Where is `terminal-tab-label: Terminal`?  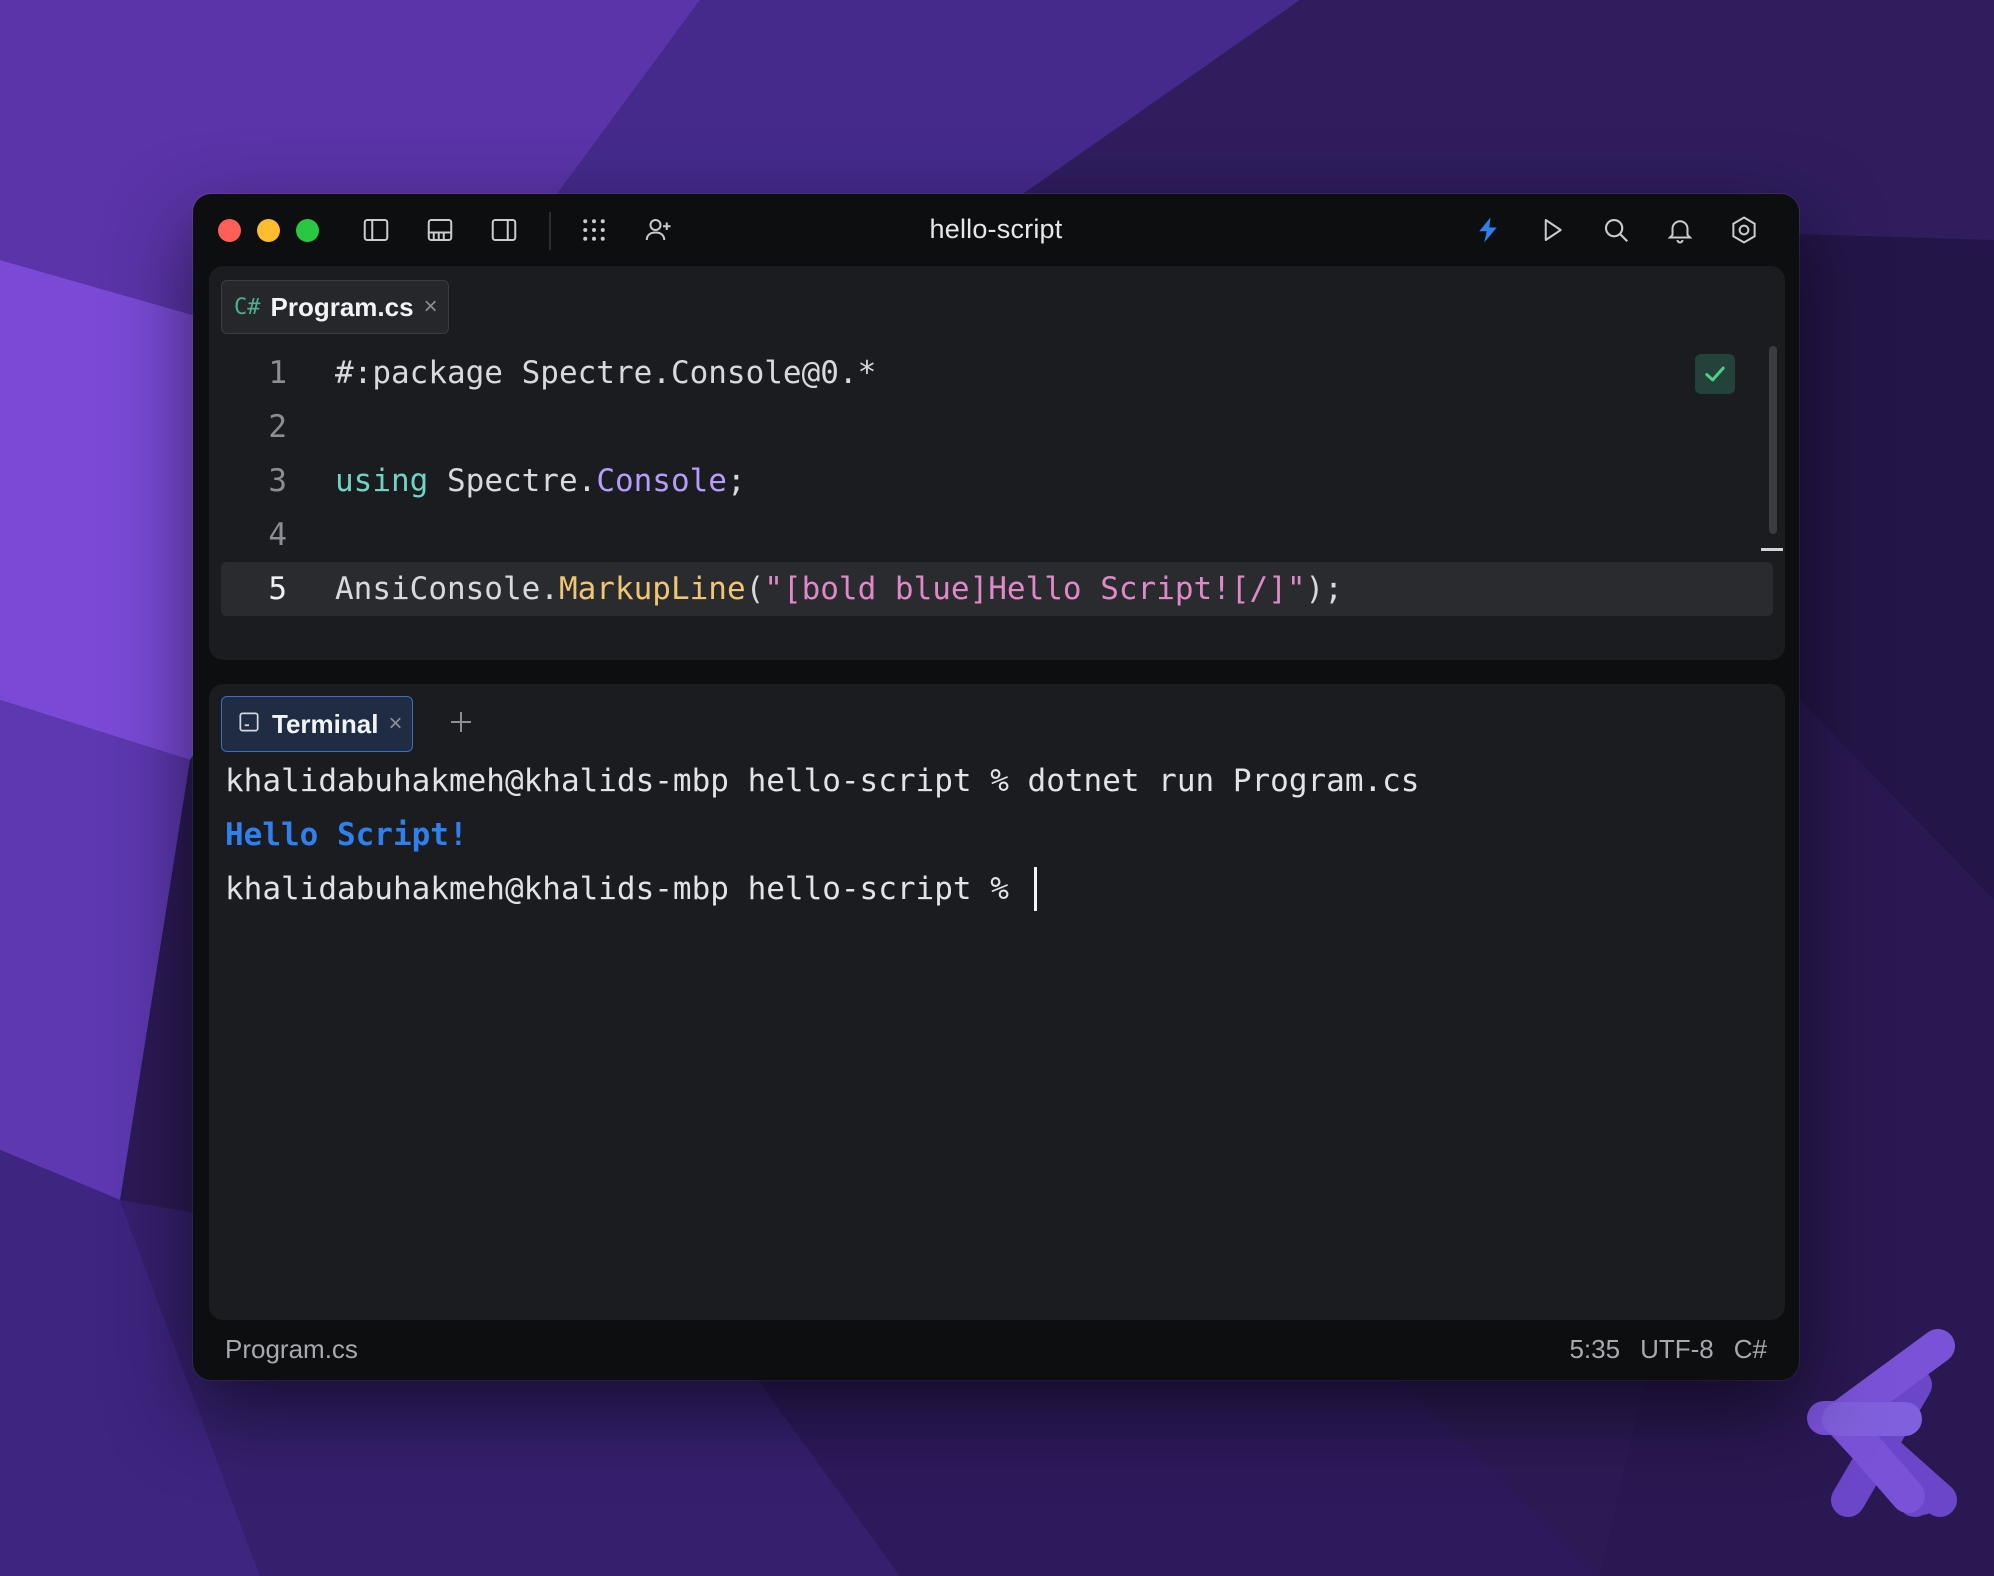 terminal-tab-label: Terminal is located at coordinates (325, 723).